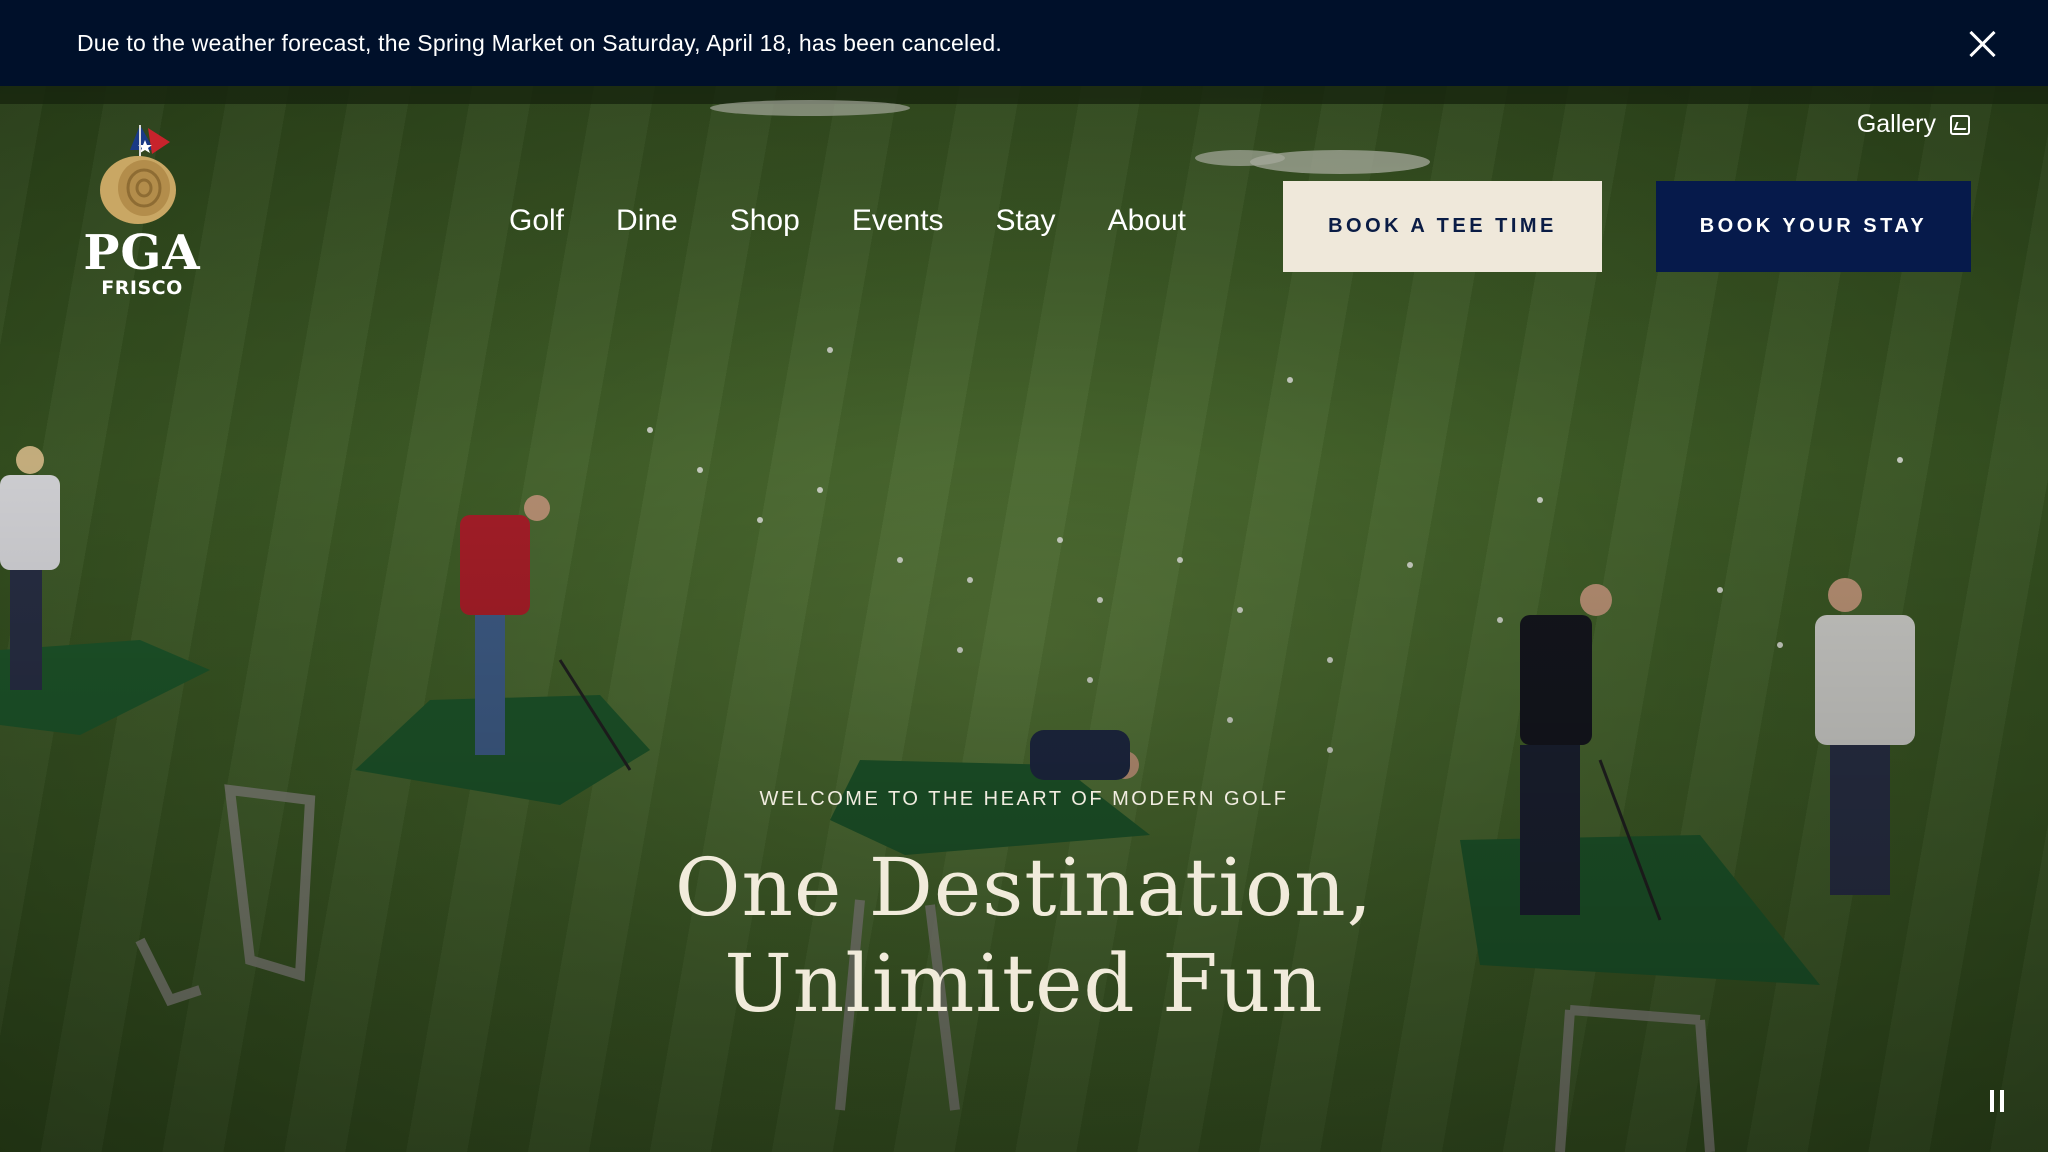  What do you see at coordinates (1813, 226) in the screenshot?
I see `book-your-stay-button: BOOK YOUR STAY` at bounding box center [1813, 226].